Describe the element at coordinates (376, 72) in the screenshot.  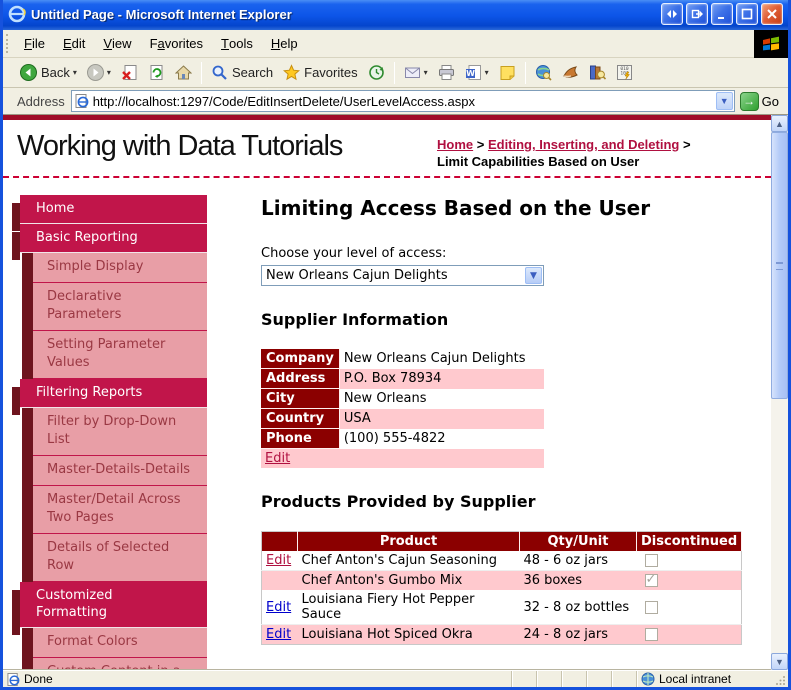
I see `history-button` at that location.